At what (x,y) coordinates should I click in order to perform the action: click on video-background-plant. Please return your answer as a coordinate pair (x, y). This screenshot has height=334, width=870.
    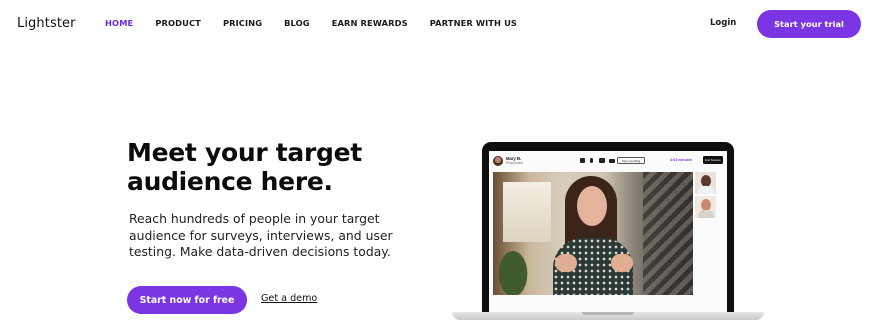
    Looking at the image, I should click on (513, 268).